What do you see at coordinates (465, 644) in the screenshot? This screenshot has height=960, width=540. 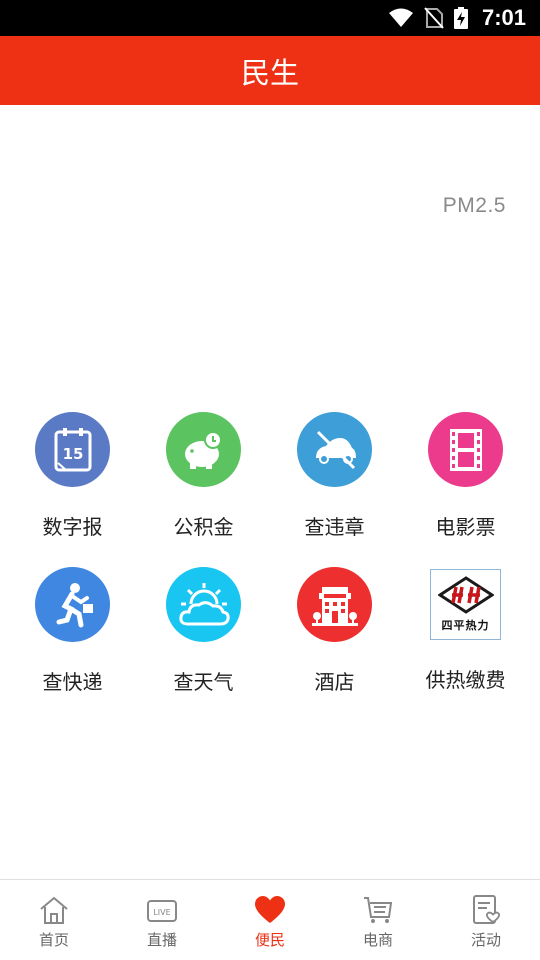 I see `service-heating-payment: 四平热力 供热缴费` at bounding box center [465, 644].